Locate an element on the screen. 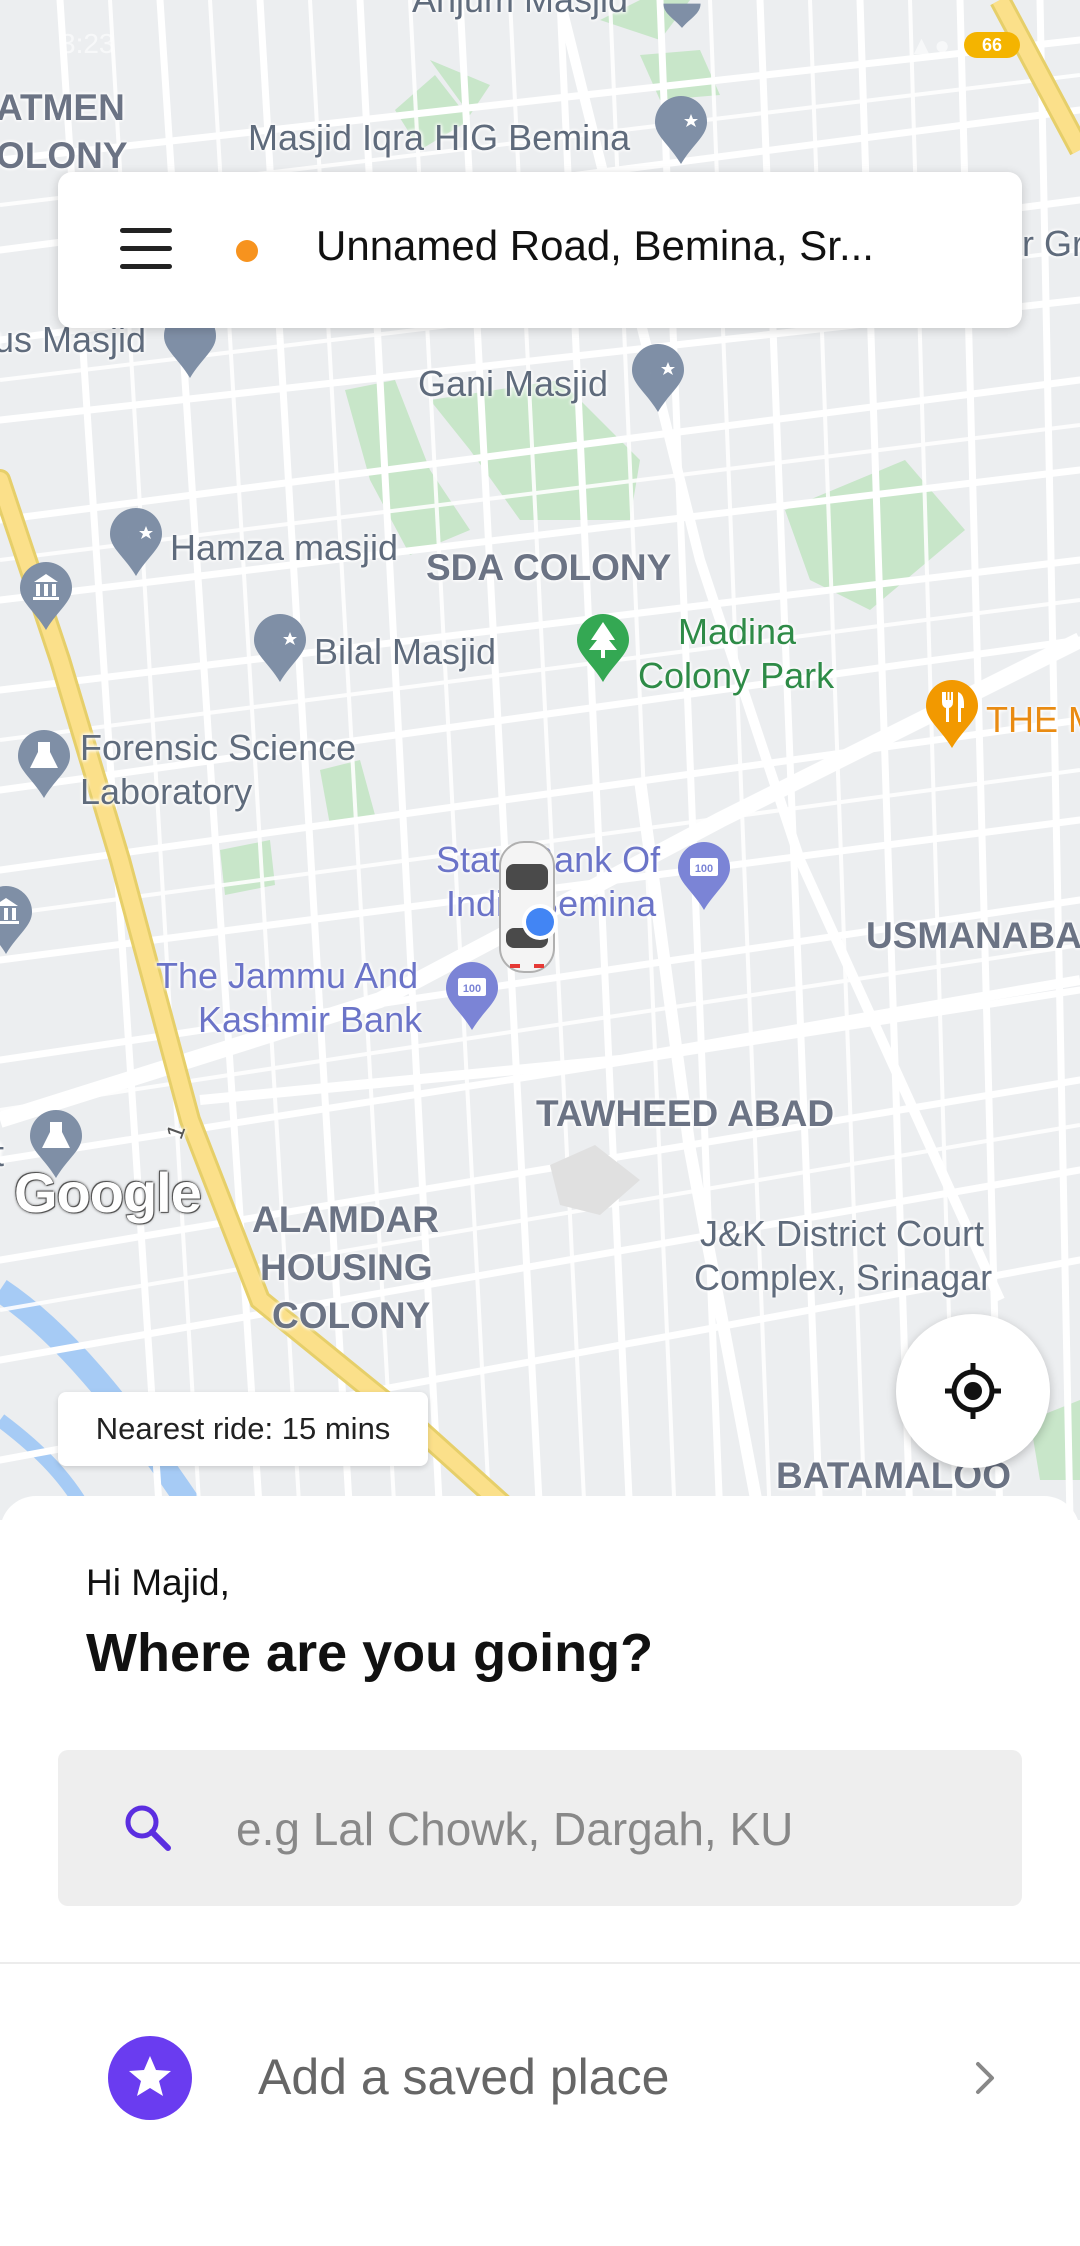 This screenshot has height=2246, width=1080. lab-pin-icon is located at coordinates (44, 765).